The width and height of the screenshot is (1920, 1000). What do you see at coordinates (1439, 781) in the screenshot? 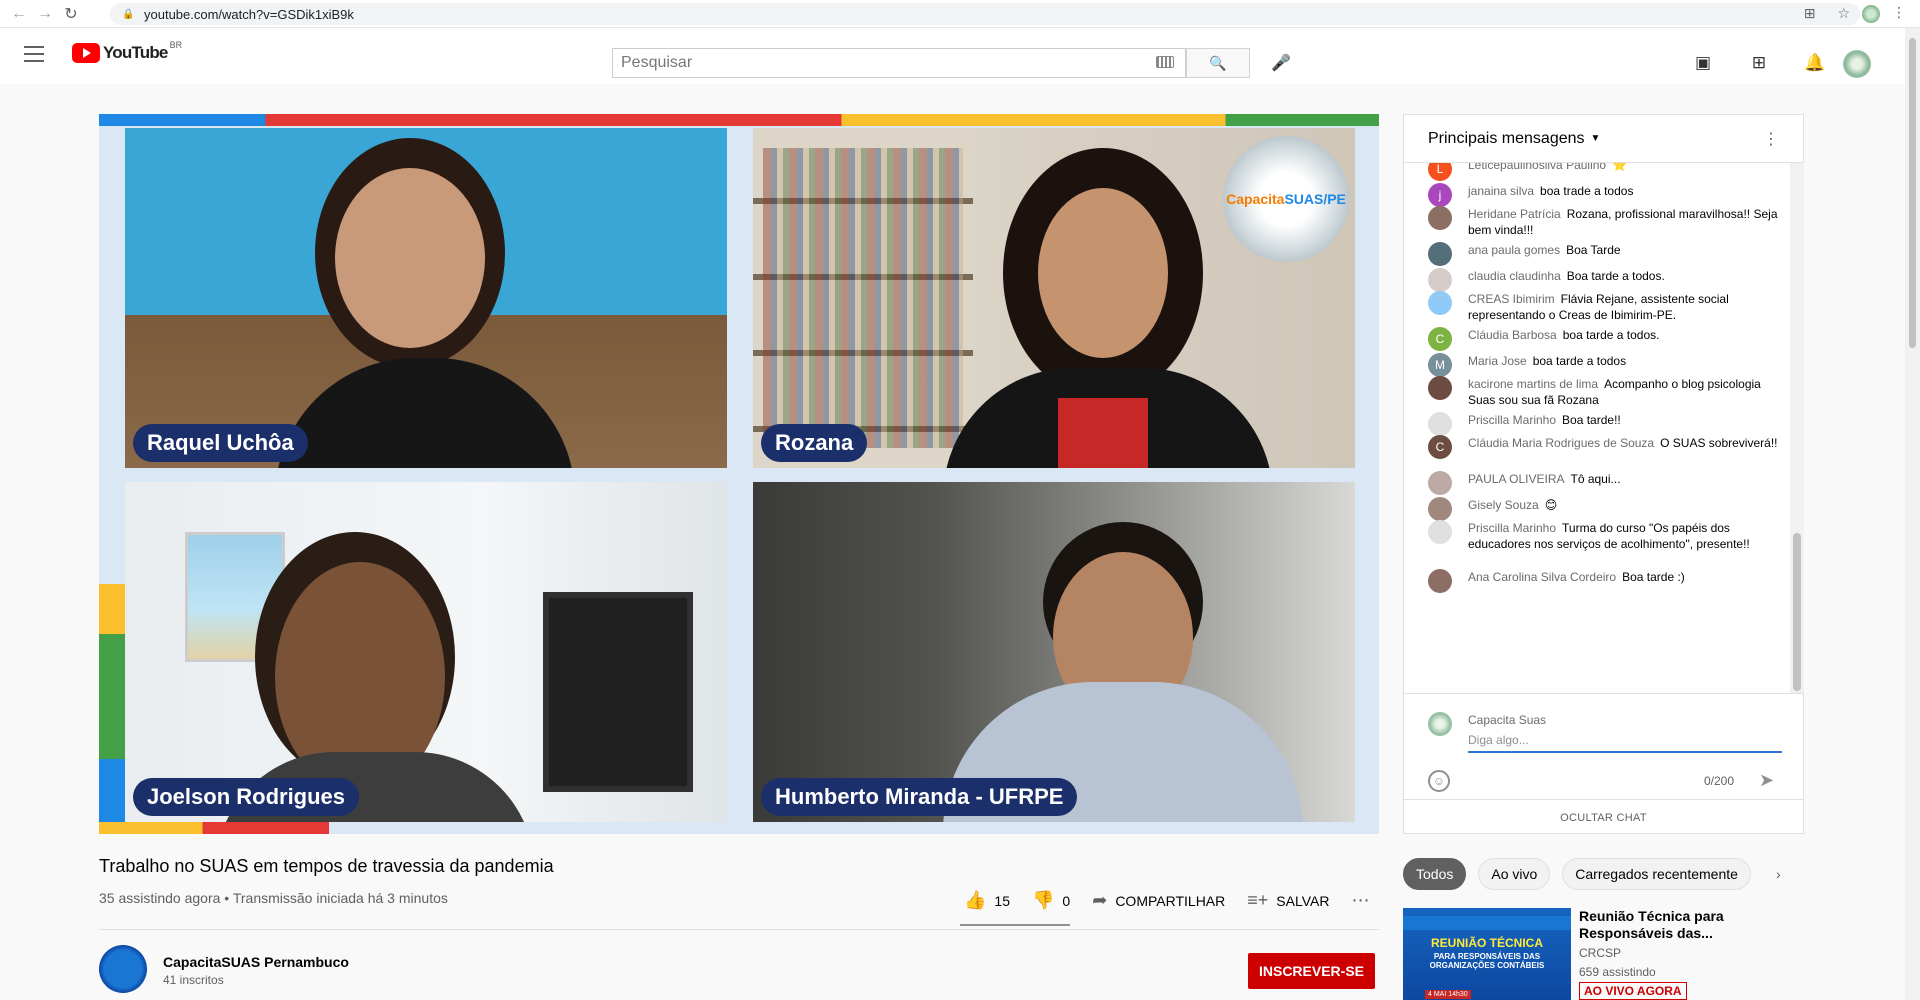
I see `emoji-icon: ☺` at bounding box center [1439, 781].